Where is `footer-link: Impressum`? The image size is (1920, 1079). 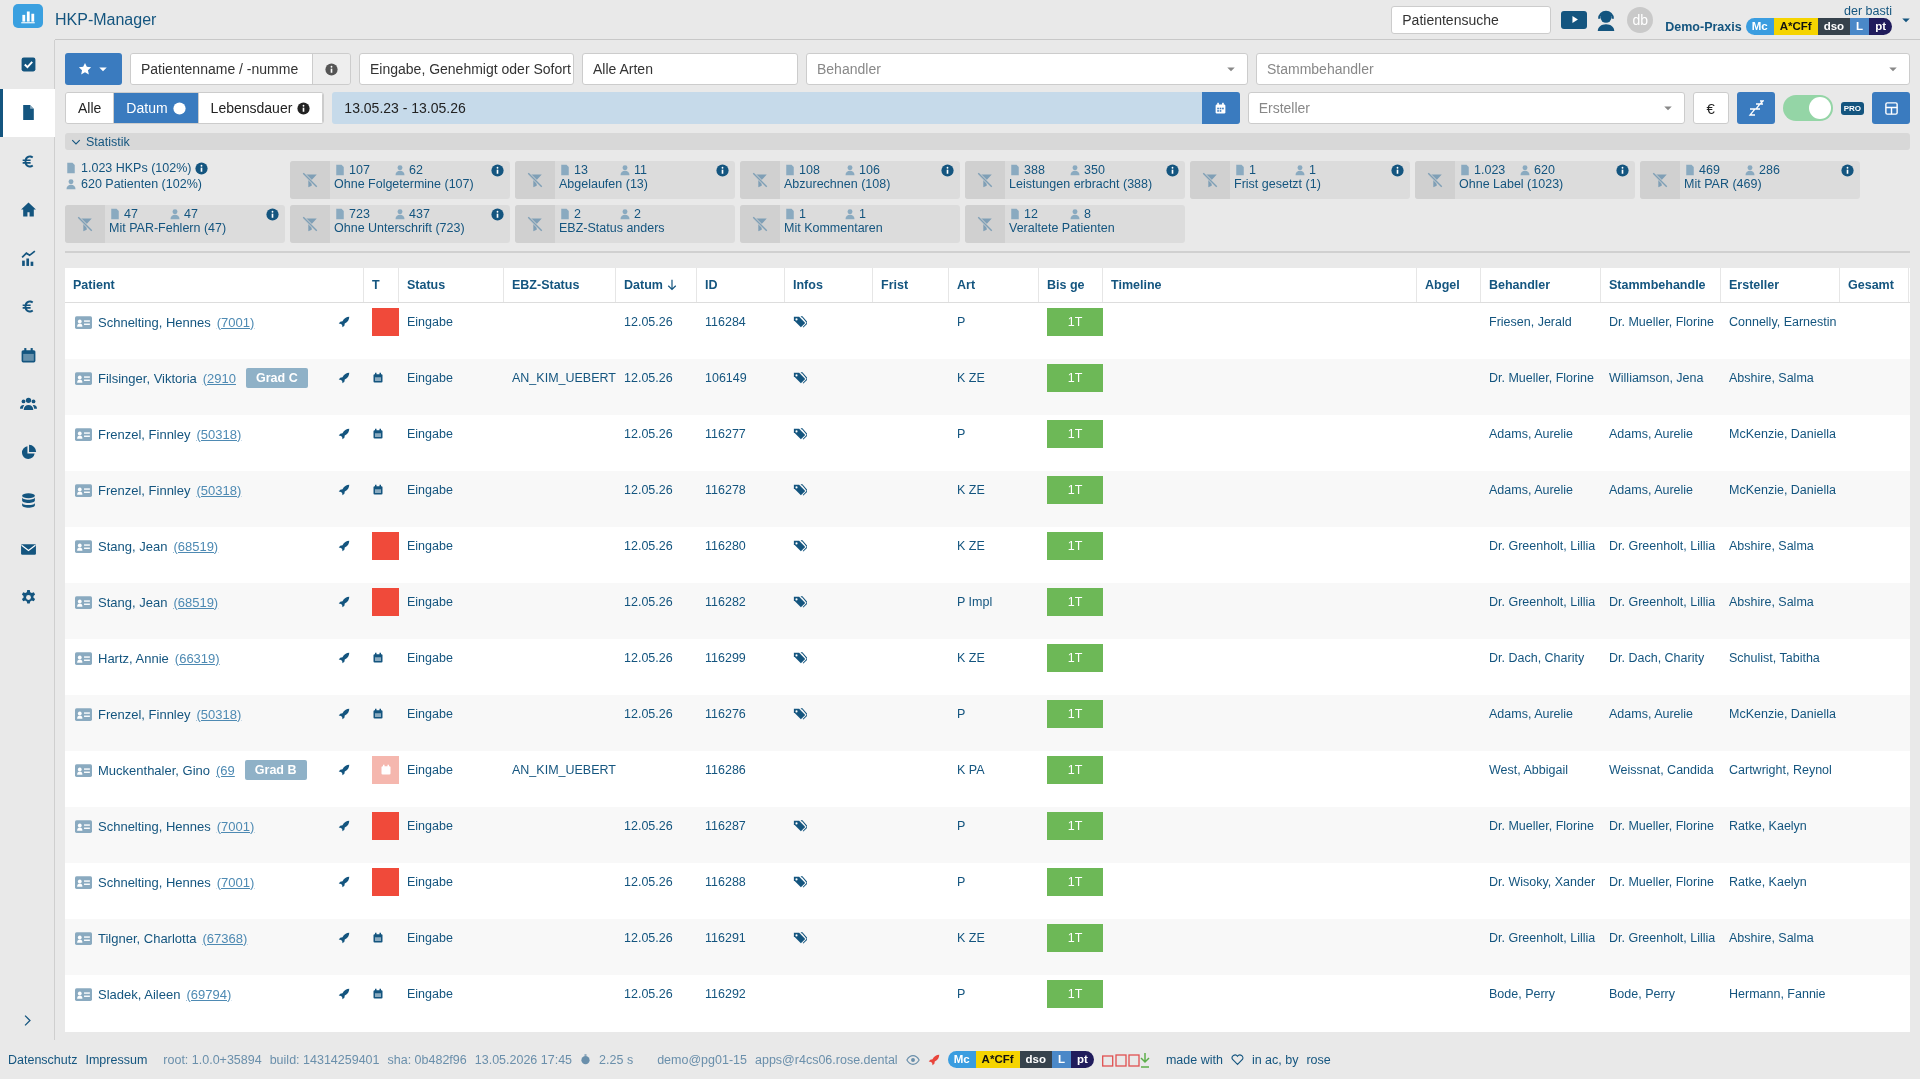
footer-link: Impressum is located at coordinates (116, 1059).